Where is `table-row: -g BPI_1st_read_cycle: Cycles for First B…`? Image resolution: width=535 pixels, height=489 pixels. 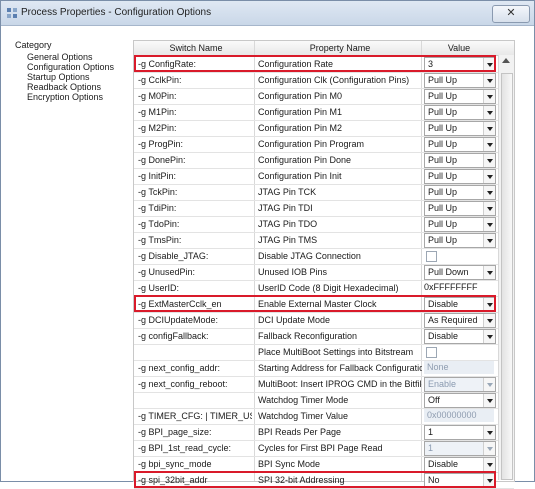 table-row: -g BPI_1st_read_cycle: Cycles for First B… is located at coordinates (324, 448).